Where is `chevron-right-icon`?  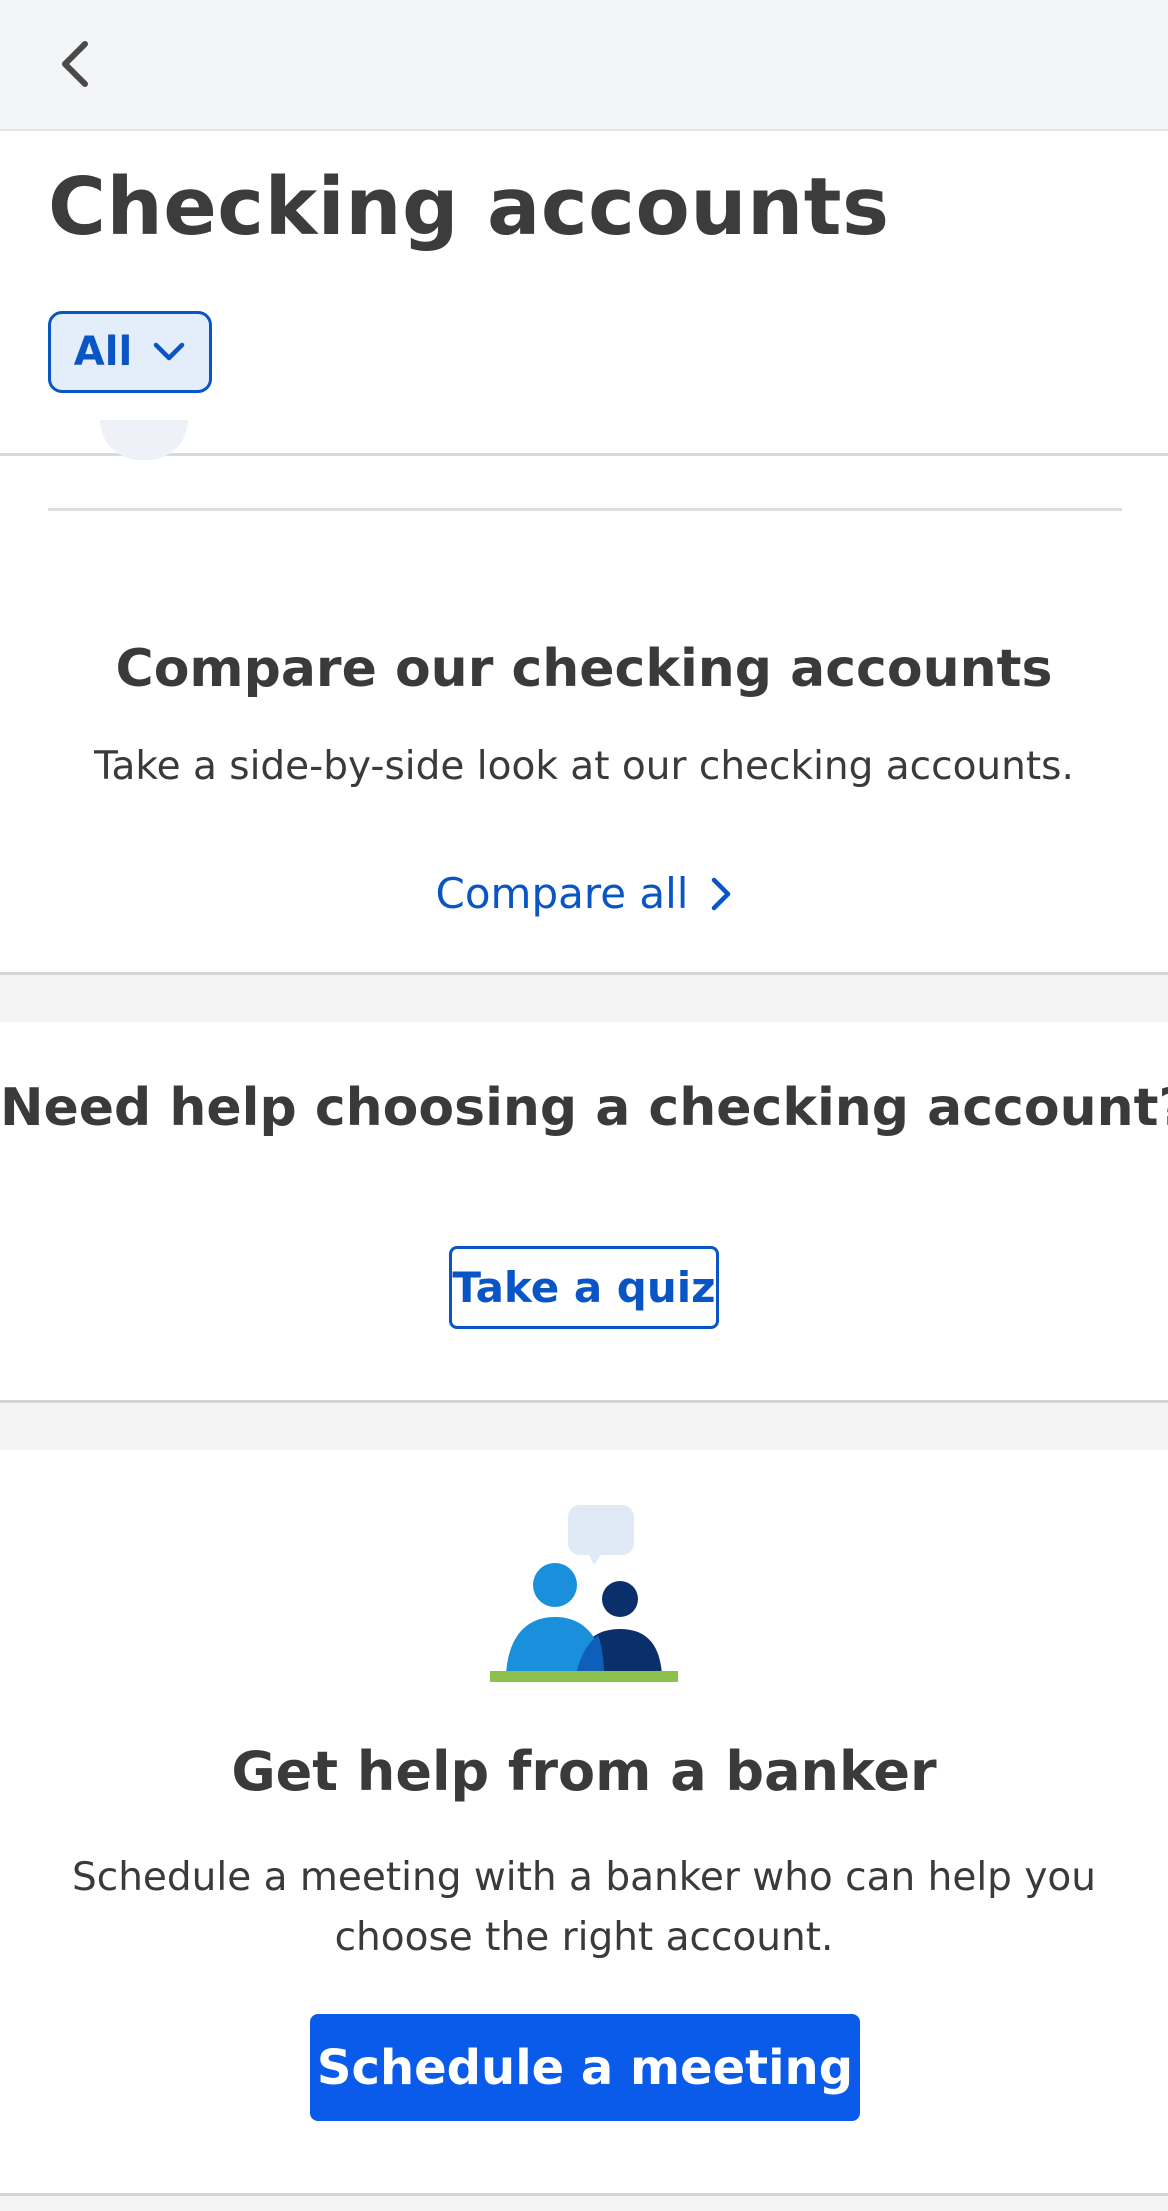
chevron-right-icon is located at coordinates (721, 893).